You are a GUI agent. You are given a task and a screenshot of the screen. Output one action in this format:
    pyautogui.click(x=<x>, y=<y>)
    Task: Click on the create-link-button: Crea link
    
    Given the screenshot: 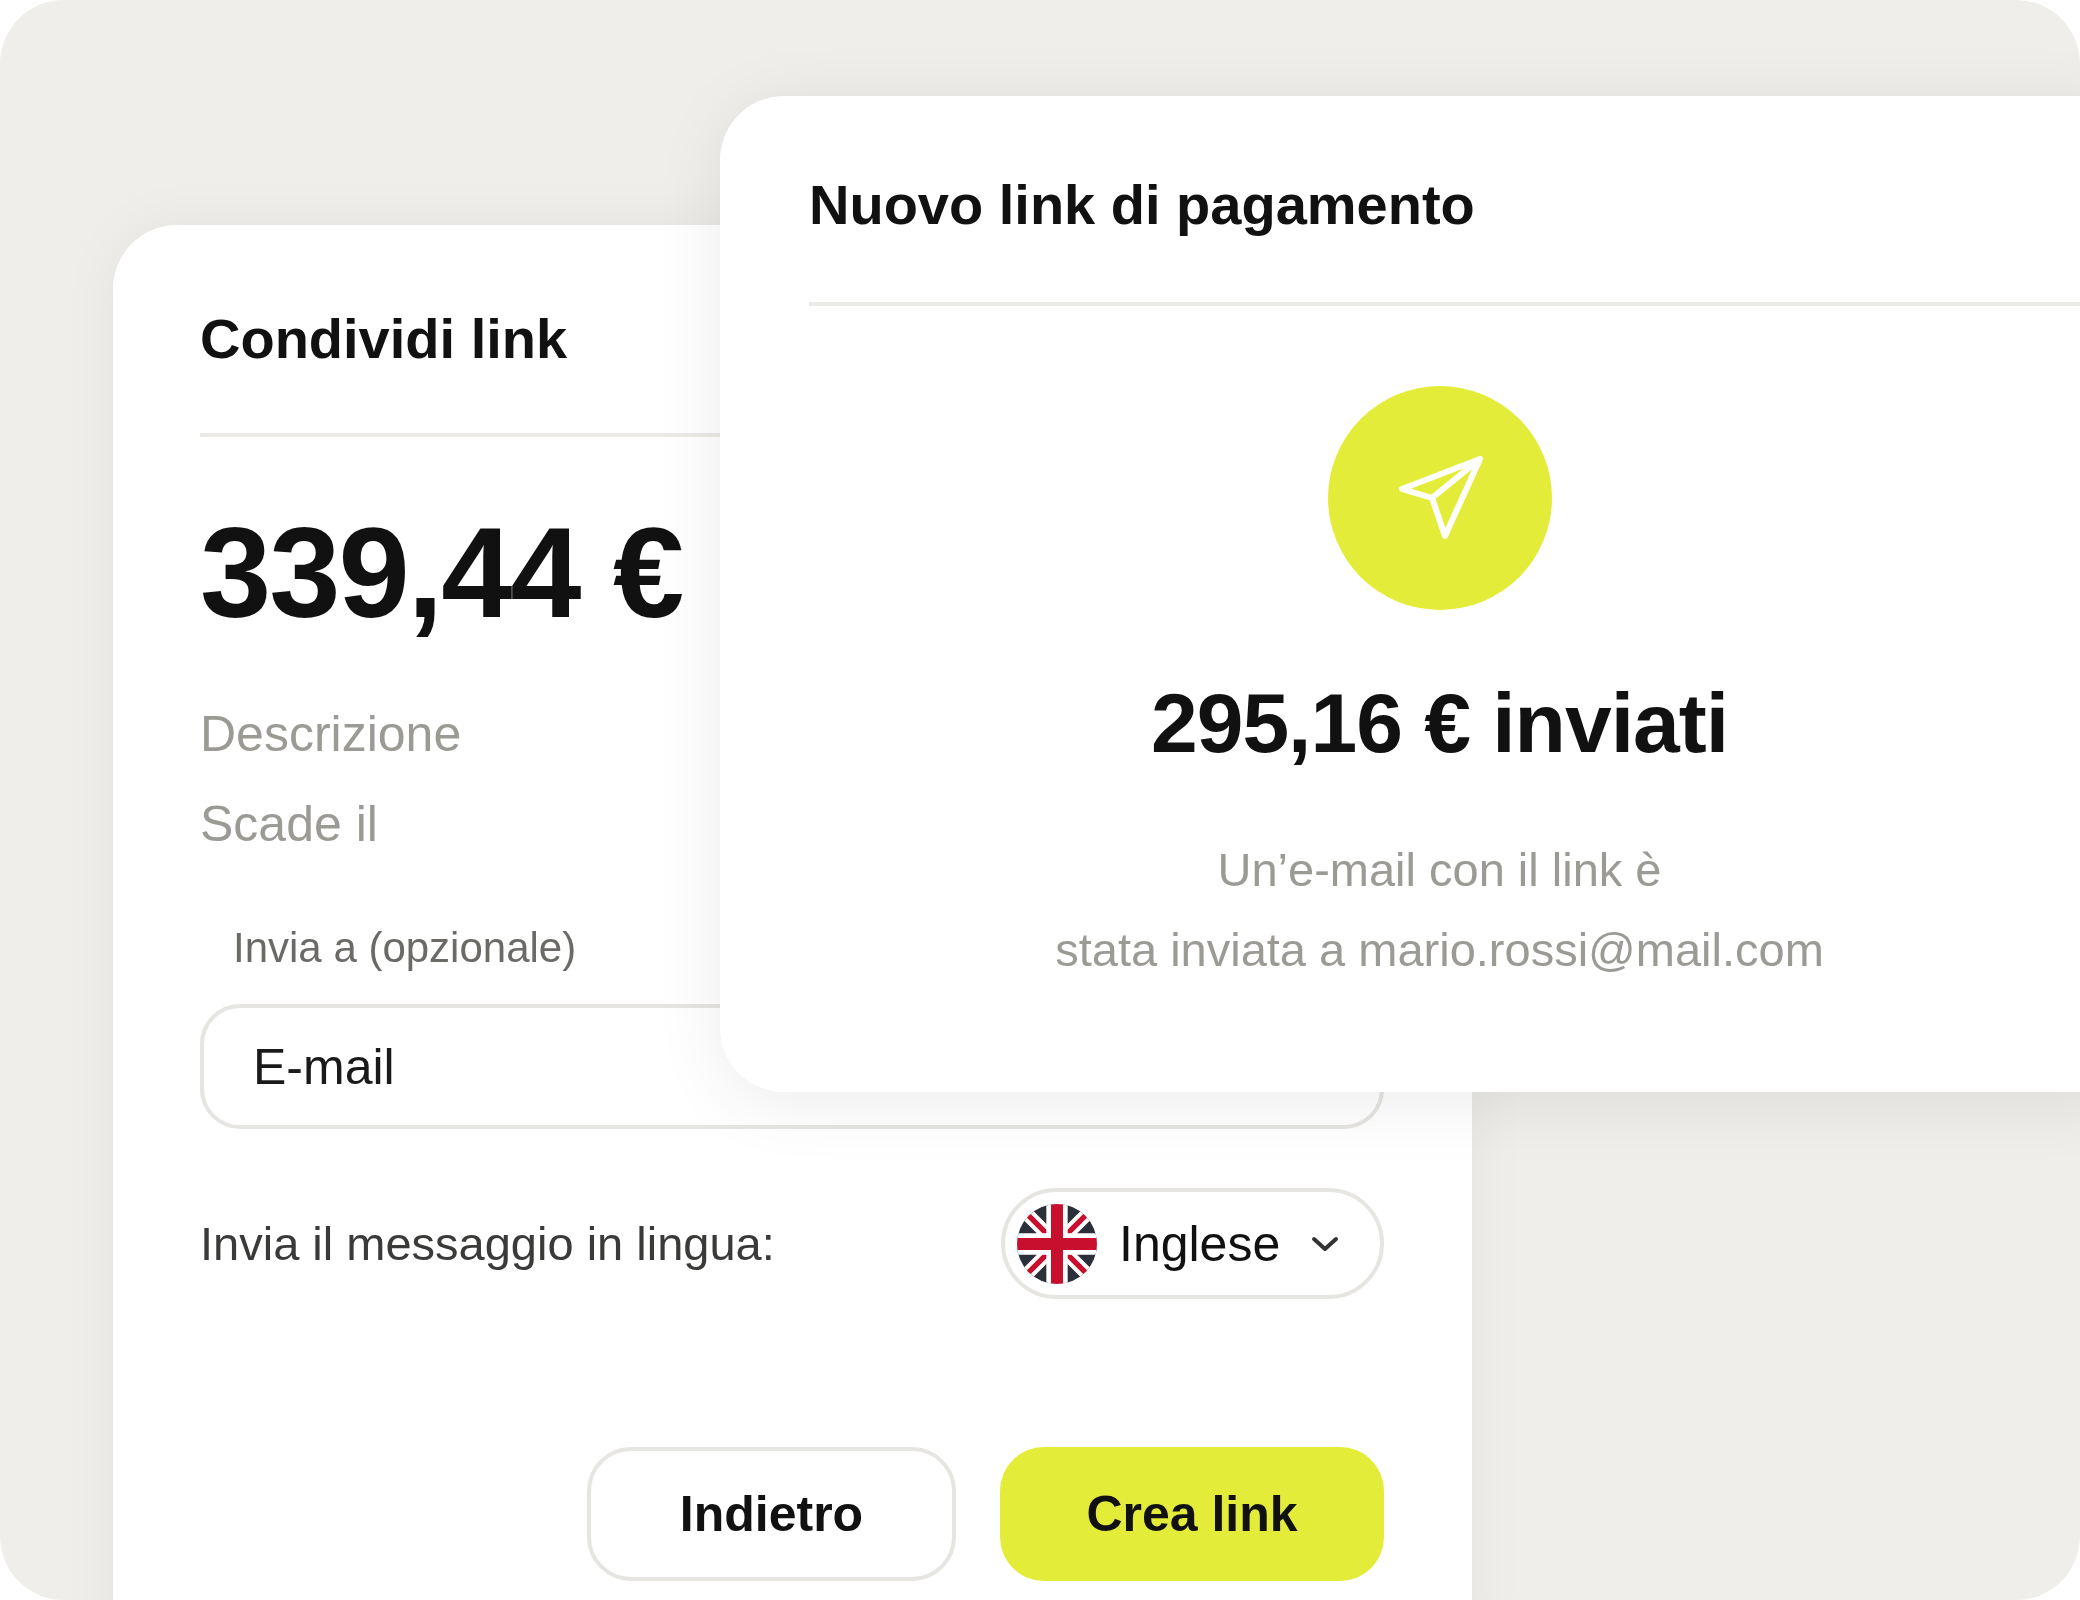 What is the action you would take?
    pyautogui.click(x=1192, y=1514)
    